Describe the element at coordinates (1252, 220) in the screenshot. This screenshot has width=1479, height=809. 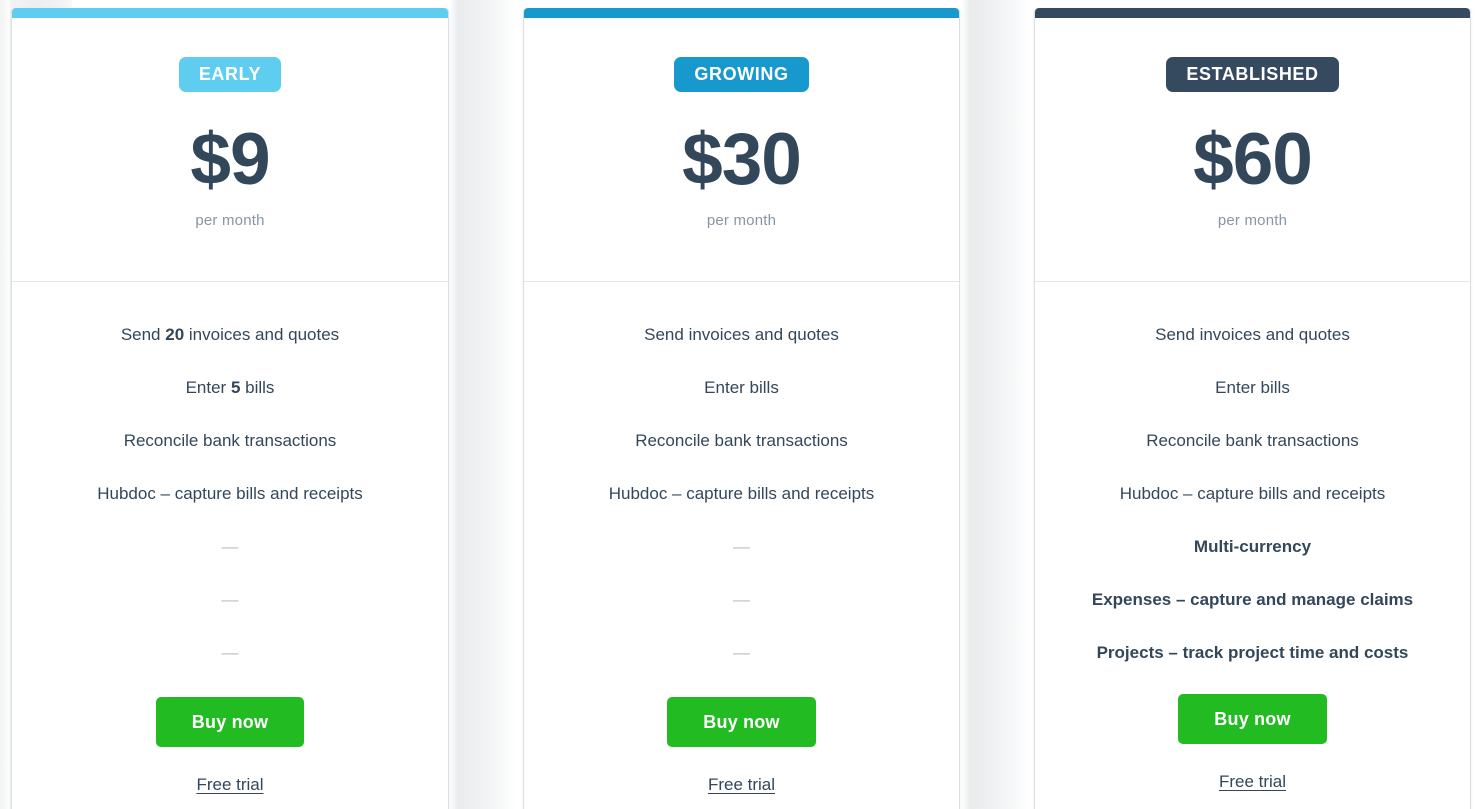
I see `plan-period-established: per month` at that location.